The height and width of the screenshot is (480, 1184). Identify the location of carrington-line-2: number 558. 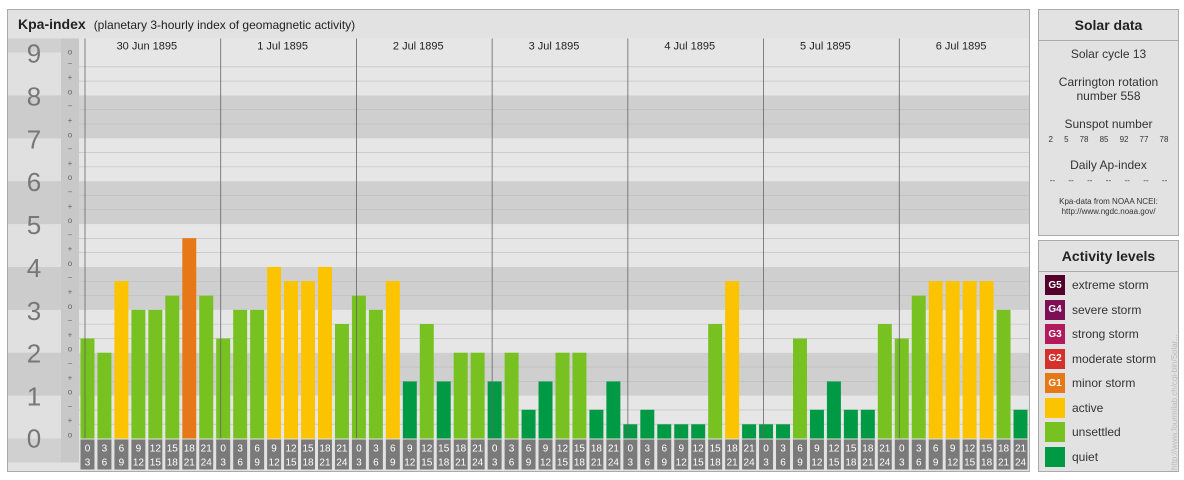
(1108, 96).